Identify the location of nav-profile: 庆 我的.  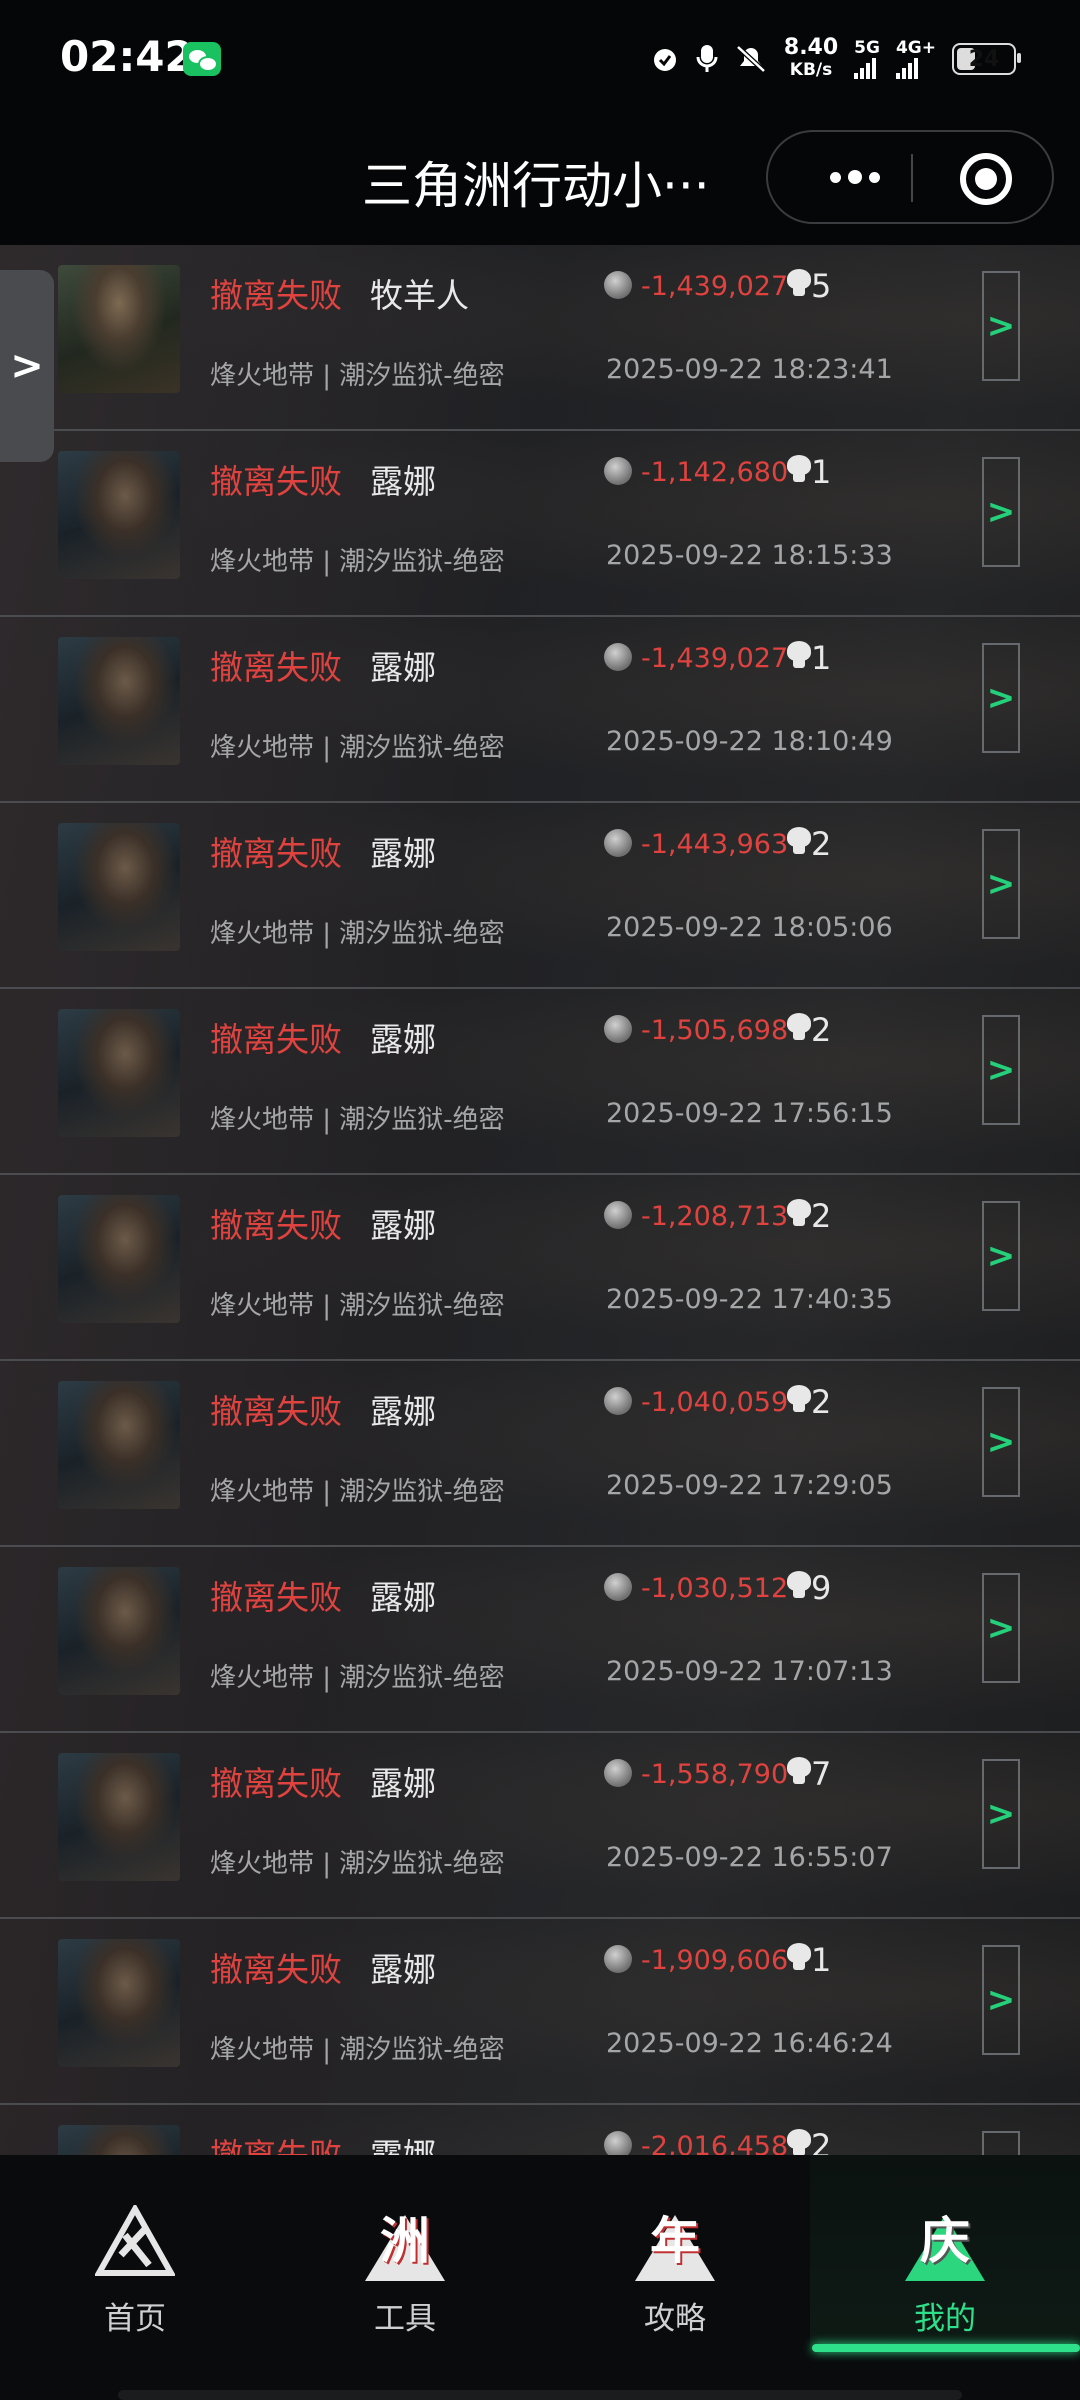
(945, 2253).